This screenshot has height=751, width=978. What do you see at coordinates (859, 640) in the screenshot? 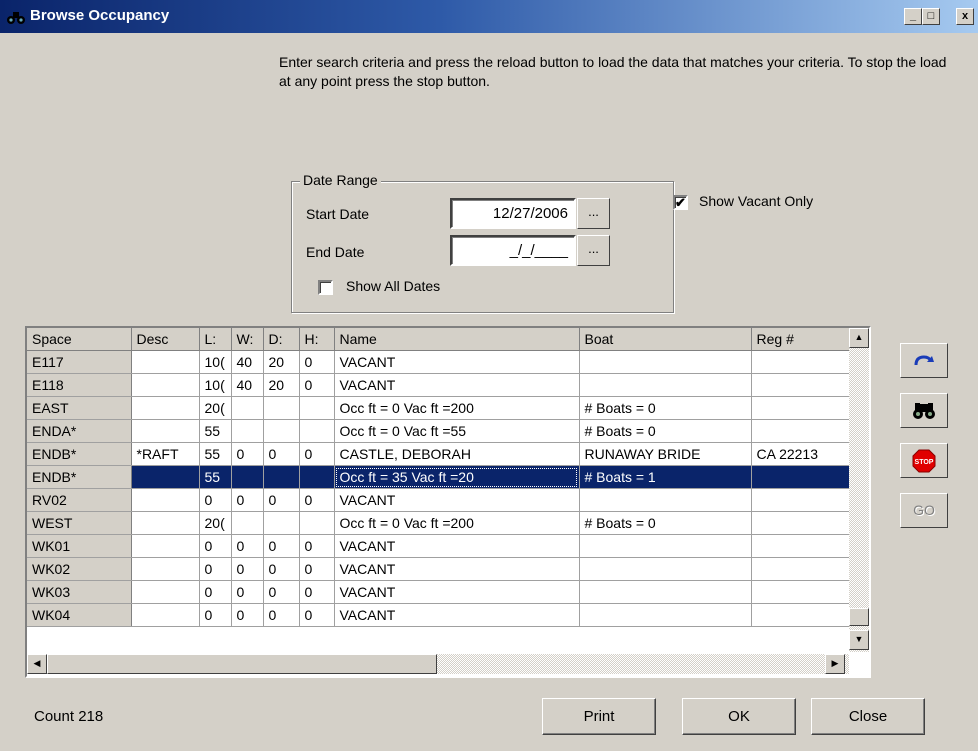
I see `scroll-down-arrow: ▼` at bounding box center [859, 640].